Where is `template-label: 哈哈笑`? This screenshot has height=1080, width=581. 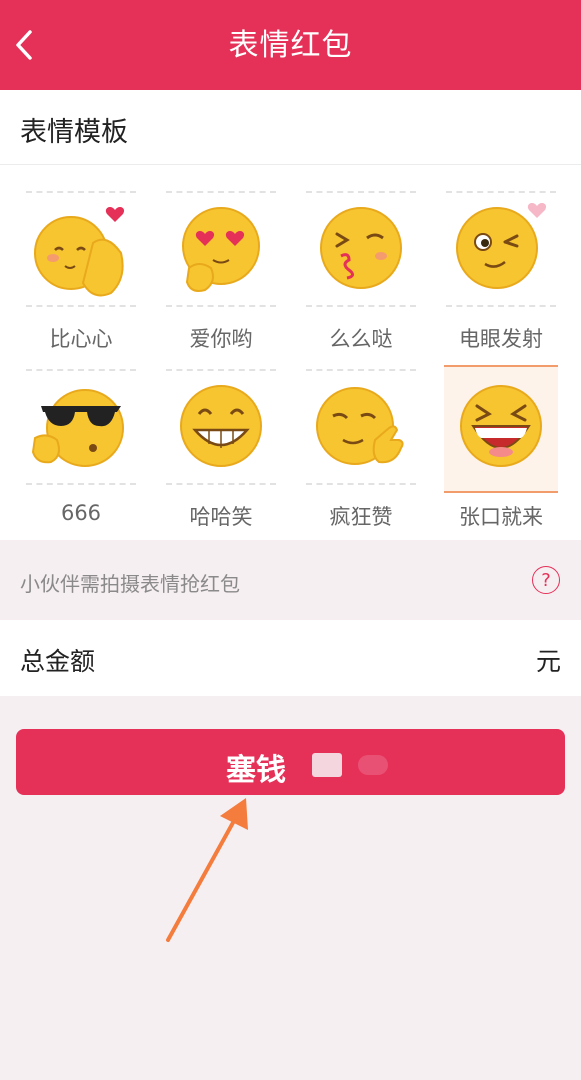 template-label: 哈哈笑 is located at coordinates (221, 517).